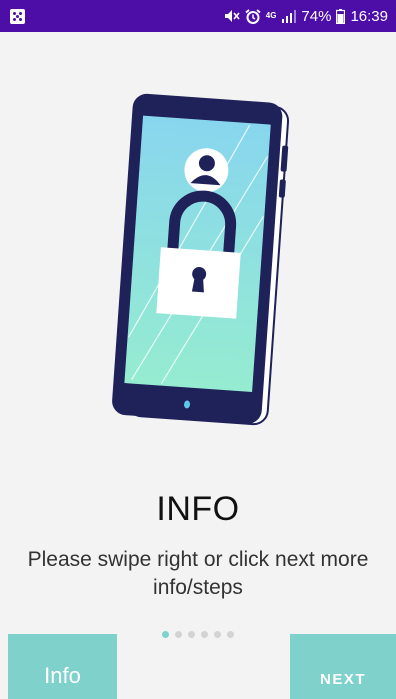 This screenshot has width=396, height=699. Describe the element at coordinates (289, 16) in the screenshot. I see `signal-icon` at that location.